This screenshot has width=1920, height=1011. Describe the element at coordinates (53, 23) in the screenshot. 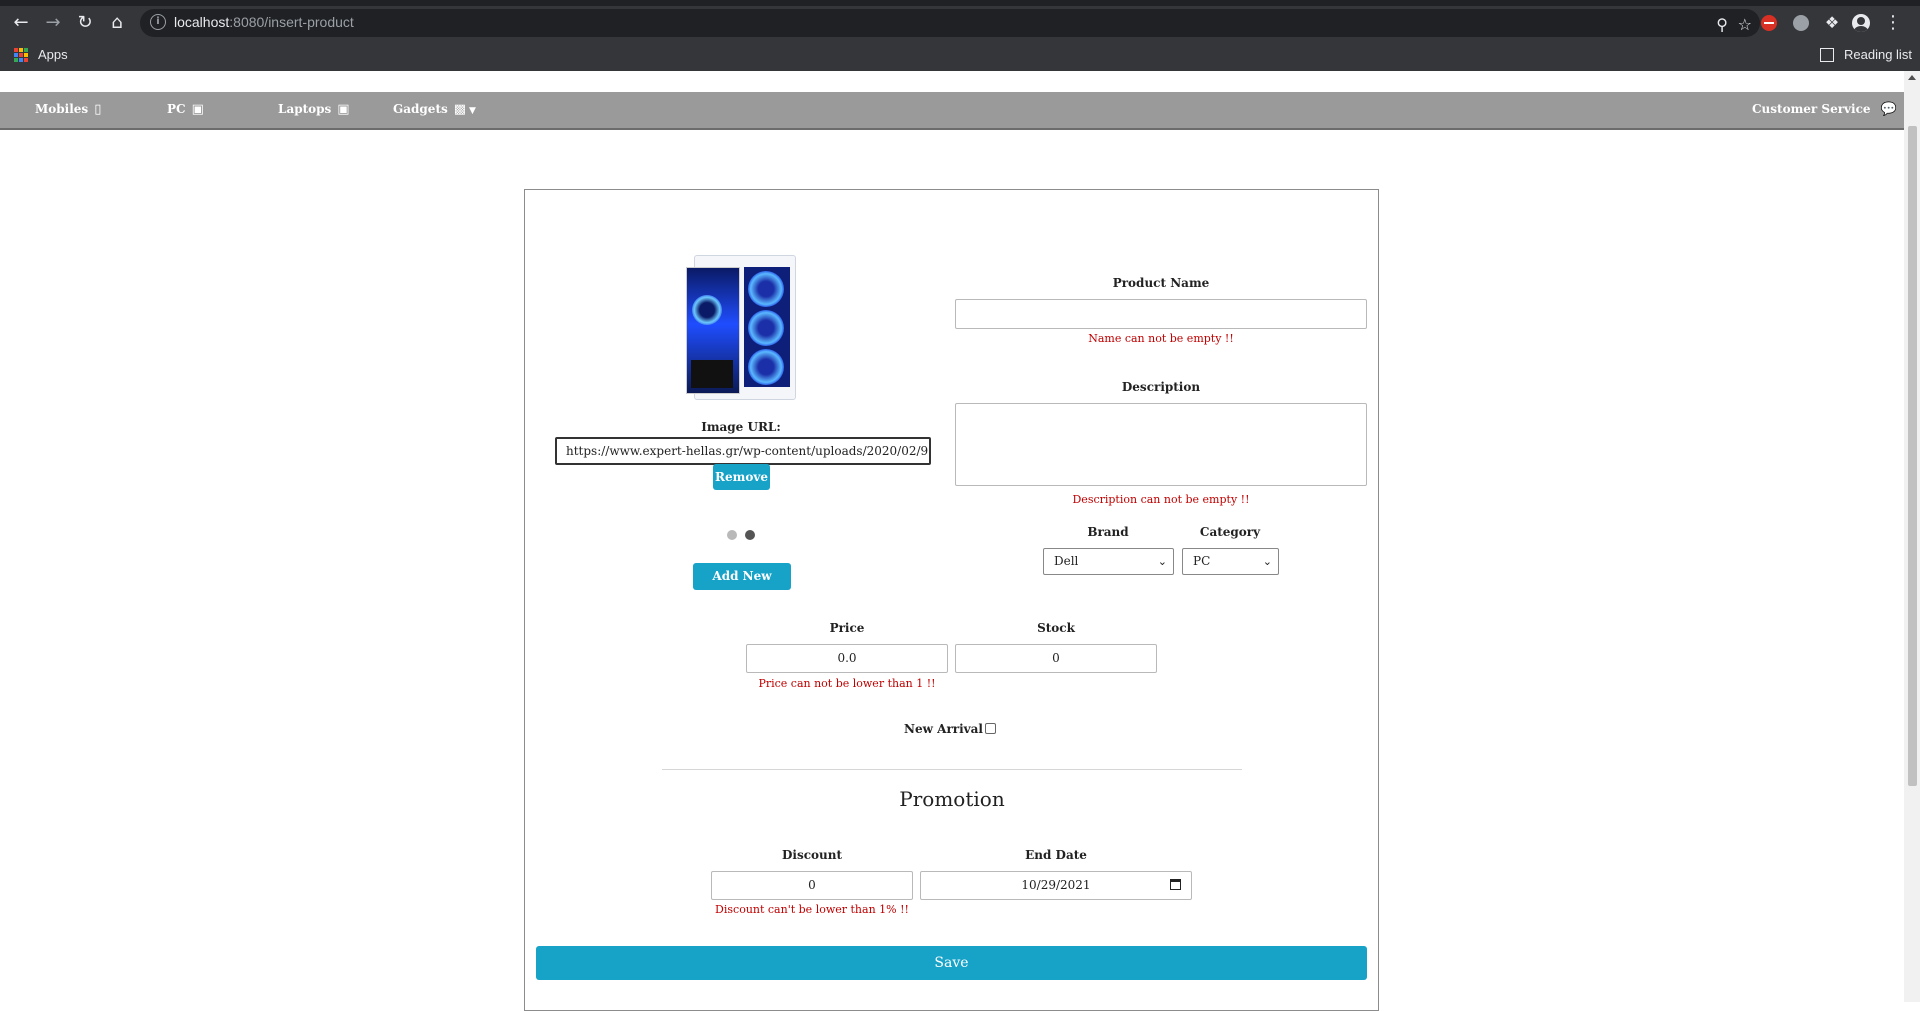

I see `forward-icon: →` at that location.